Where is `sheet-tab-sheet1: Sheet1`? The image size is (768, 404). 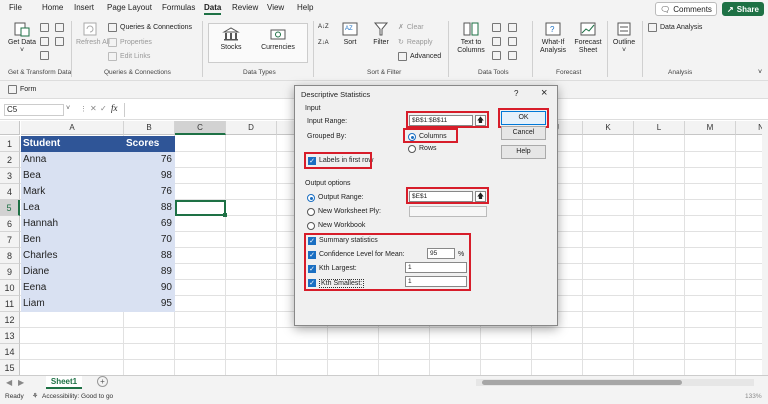 sheet-tab-sheet1: Sheet1 is located at coordinates (64, 382).